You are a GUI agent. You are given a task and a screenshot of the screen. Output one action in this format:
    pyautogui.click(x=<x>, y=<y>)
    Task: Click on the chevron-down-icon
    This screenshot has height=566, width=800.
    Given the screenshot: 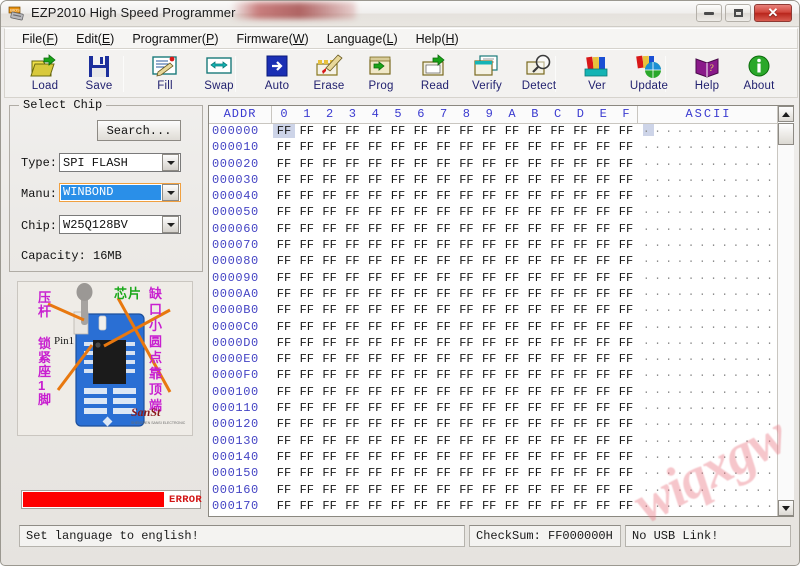 What is the action you would take?
    pyautogui.click(x=170, y=162)
    